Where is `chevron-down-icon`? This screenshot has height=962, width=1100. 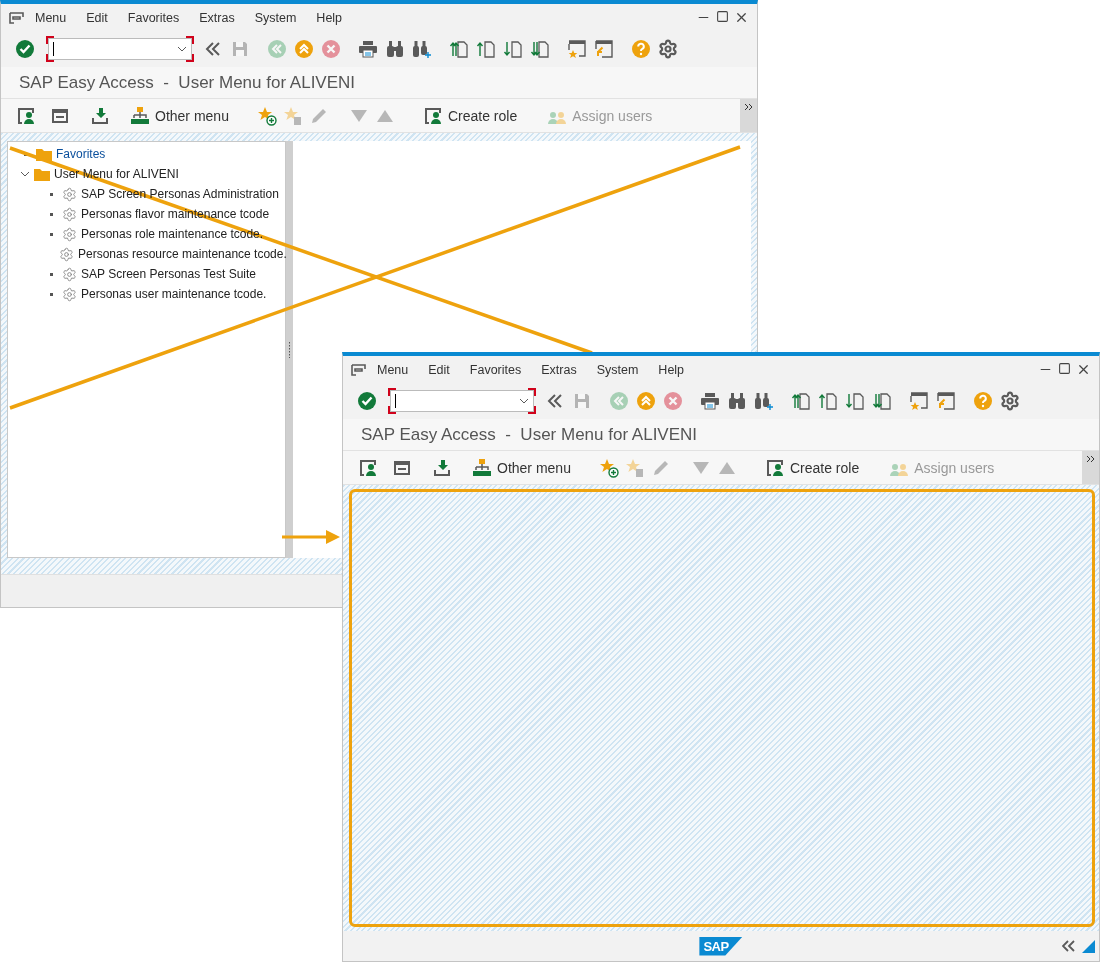 chevron-down-icon is located at coordinates (25, 174).